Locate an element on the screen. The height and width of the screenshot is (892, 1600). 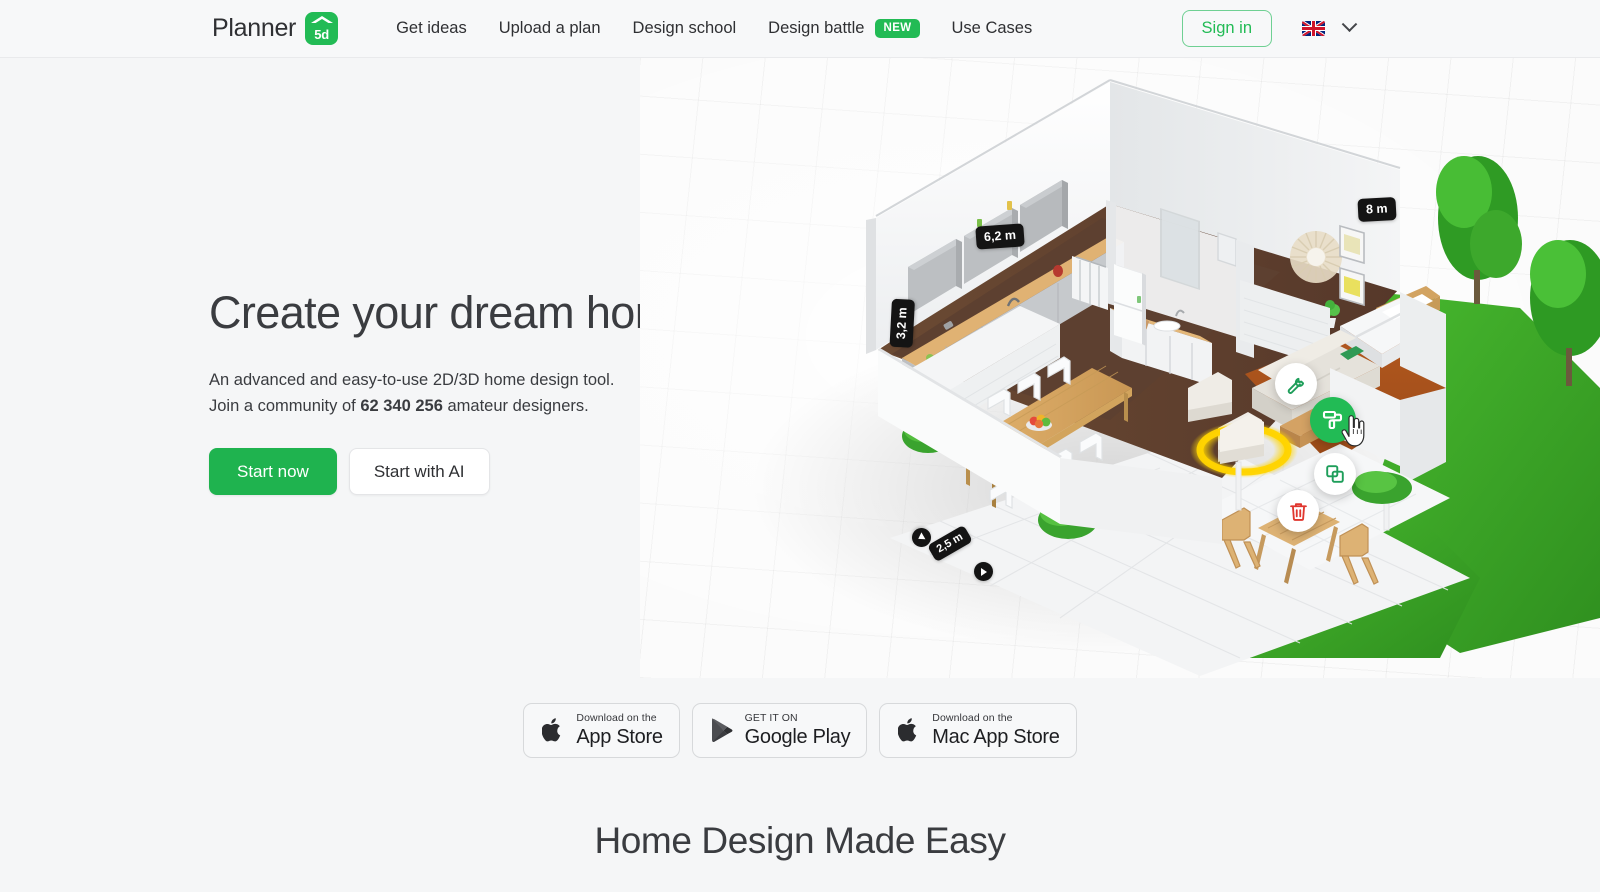
nav-item-design-school: Design school is located at coordinates (685, 28).